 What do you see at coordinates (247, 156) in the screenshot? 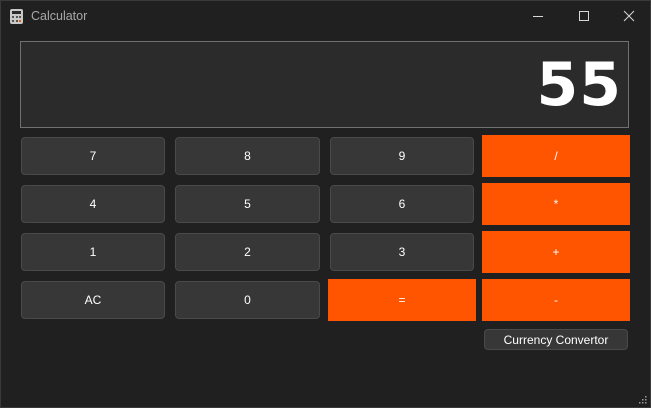
I see `key-8: 8` at bounding box center [247, 156].